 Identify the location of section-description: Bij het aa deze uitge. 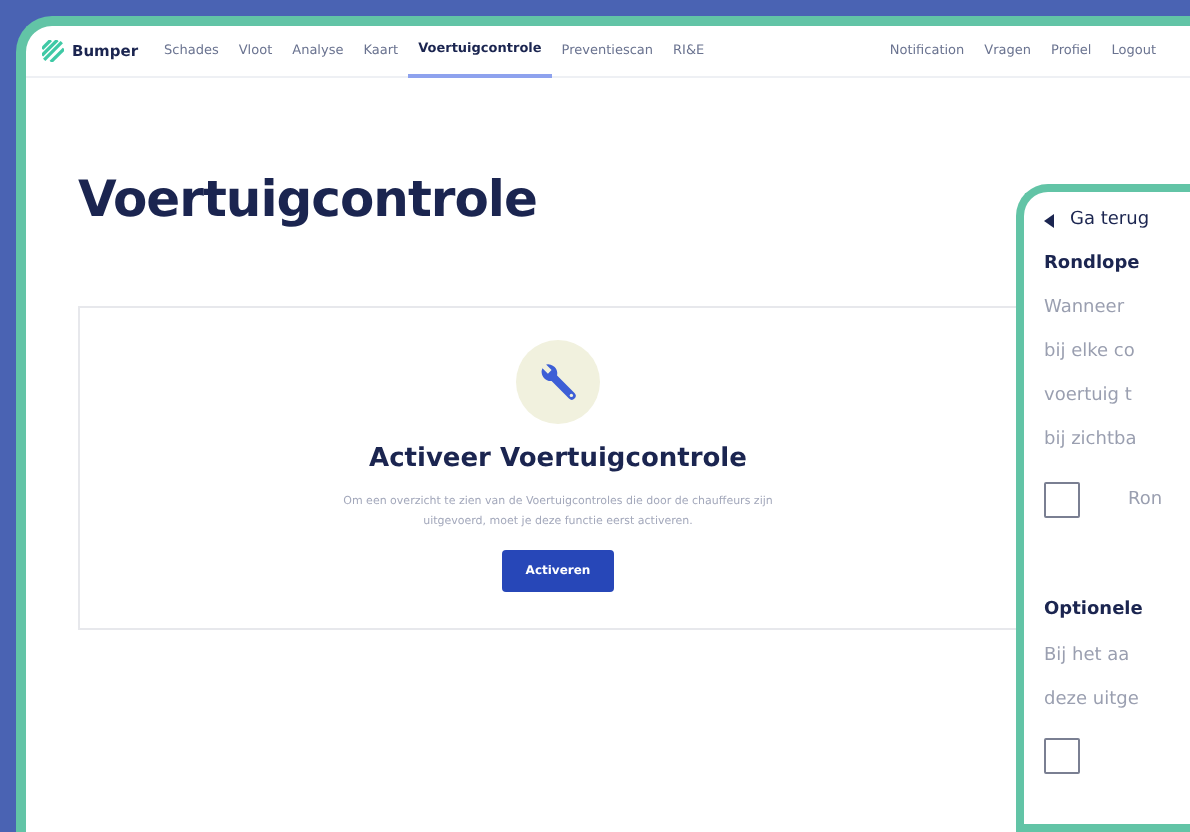
(1092, 678).